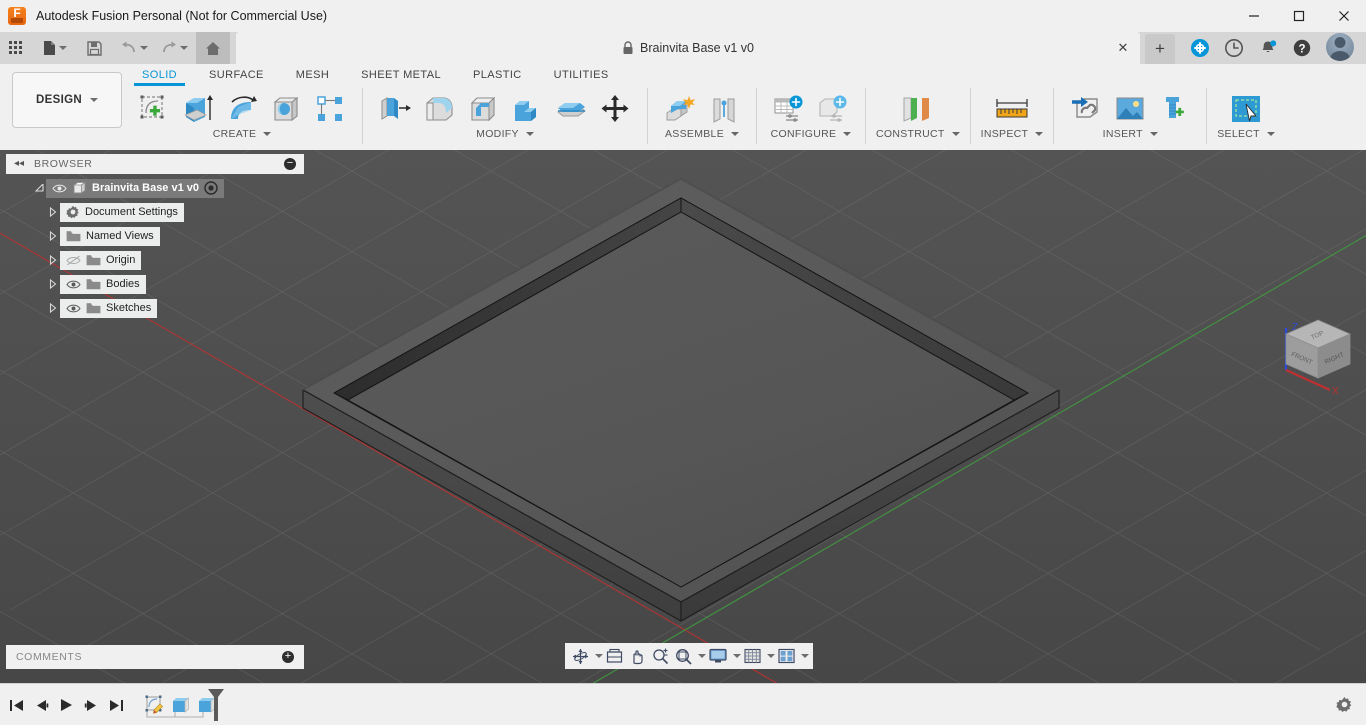 The width and height of the screenshot is (1366, 725). What do you see at coordinates (614, 656) in the screenshot?
I see `look-at-icon` at bounding box center [614, 656].